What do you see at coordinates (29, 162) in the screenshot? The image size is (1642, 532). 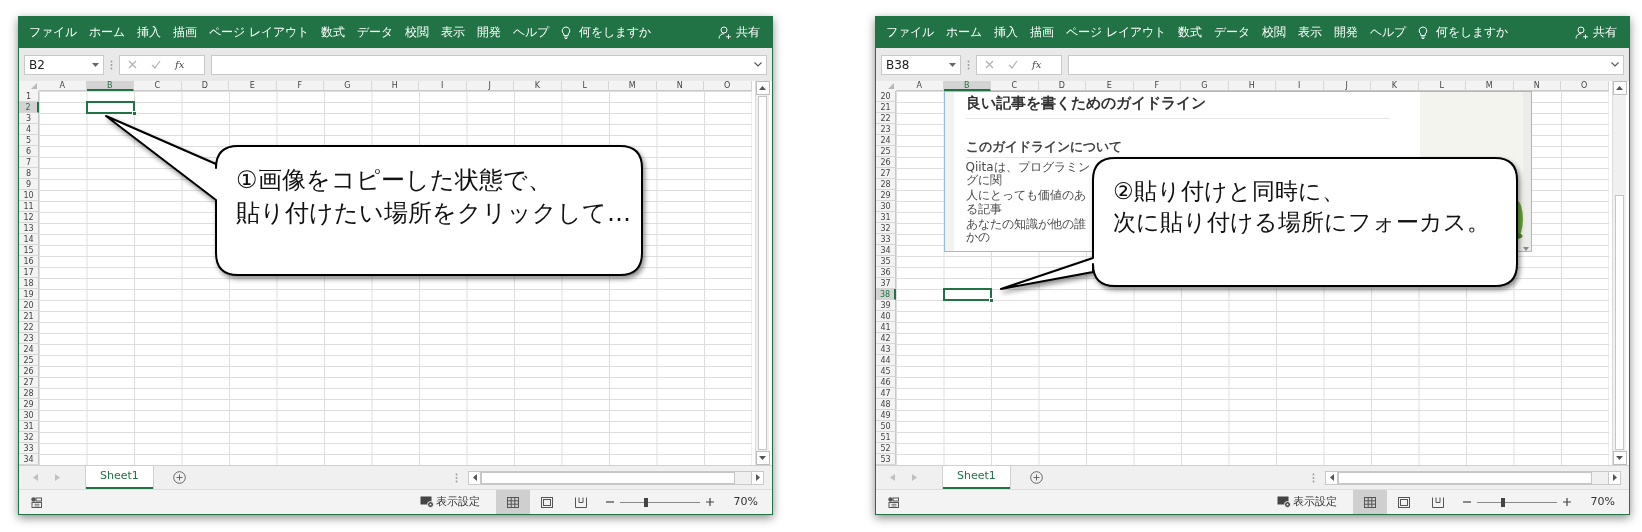 I see `row-header: 7` at bounding box center [29, 162].